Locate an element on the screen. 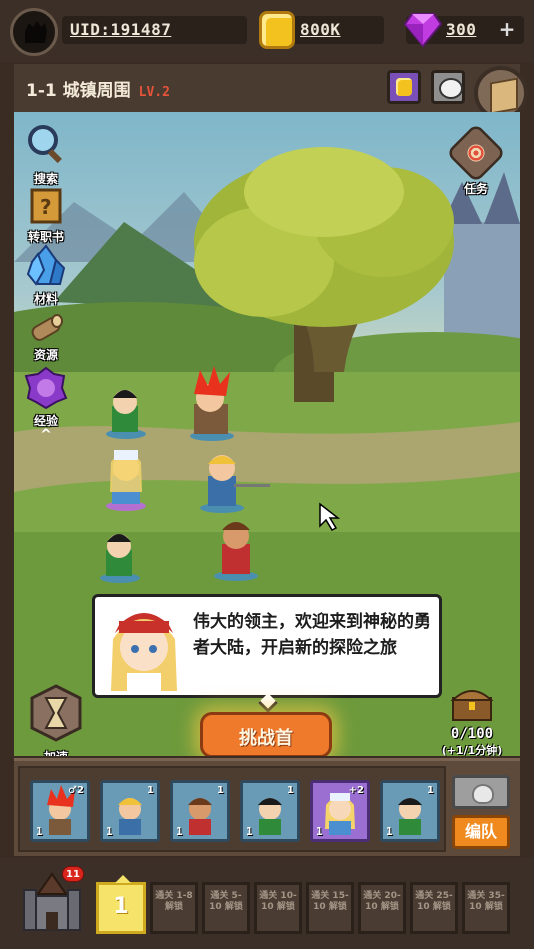  quest-label: 任务 is located at coordinates (475, 189).